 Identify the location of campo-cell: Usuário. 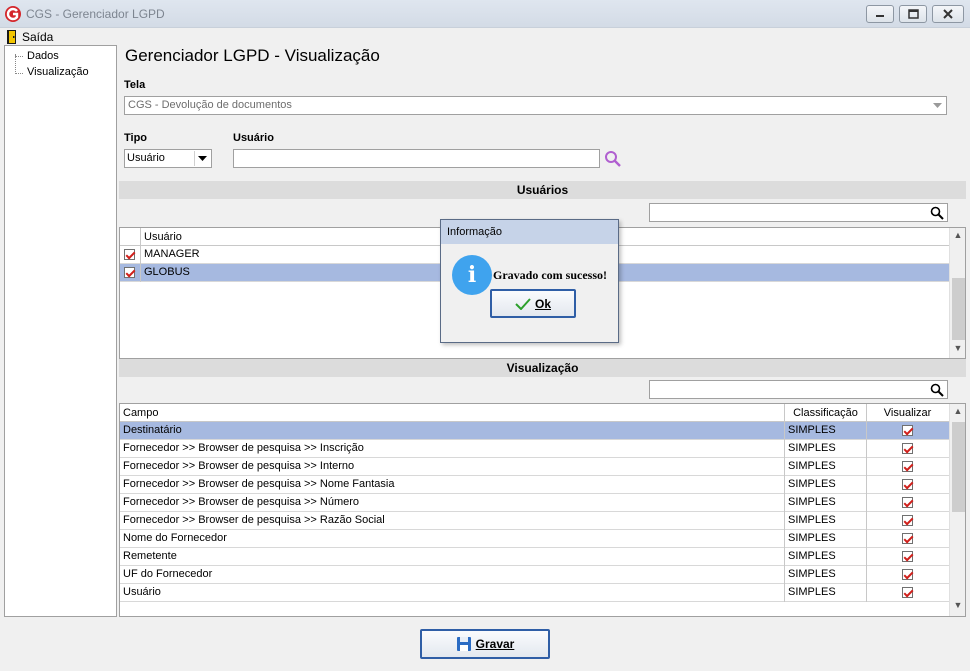
(142, 592).